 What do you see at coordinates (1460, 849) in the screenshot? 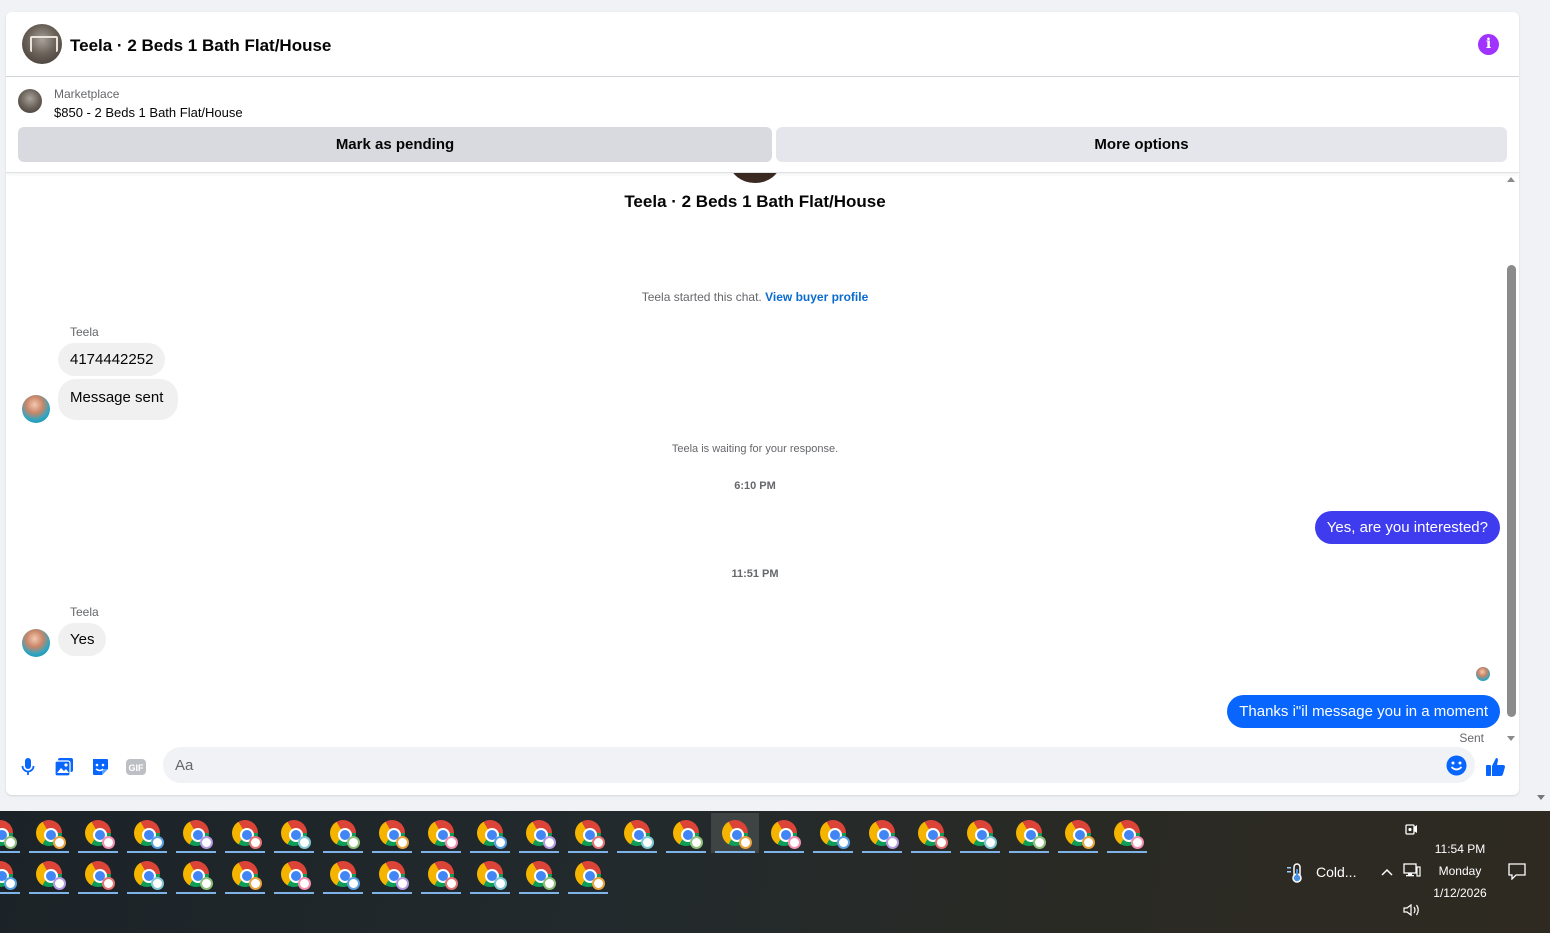
I see `clock-time: 11:54 PM` at bounding box center [1460, 849].